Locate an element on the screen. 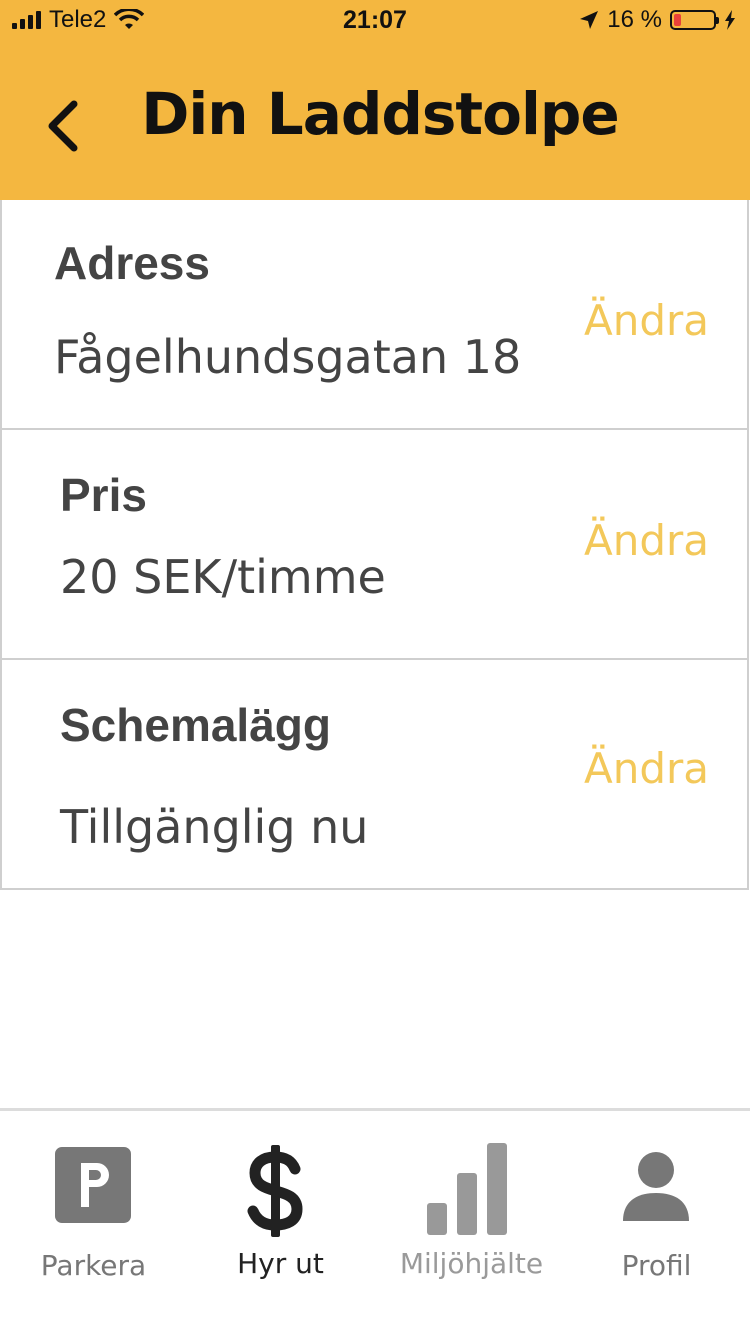 This screenshot has width=750, height=1337. header-bar: Tele2 21:07 16 % Din Laddstolpe is located at coordinates (375, 100).